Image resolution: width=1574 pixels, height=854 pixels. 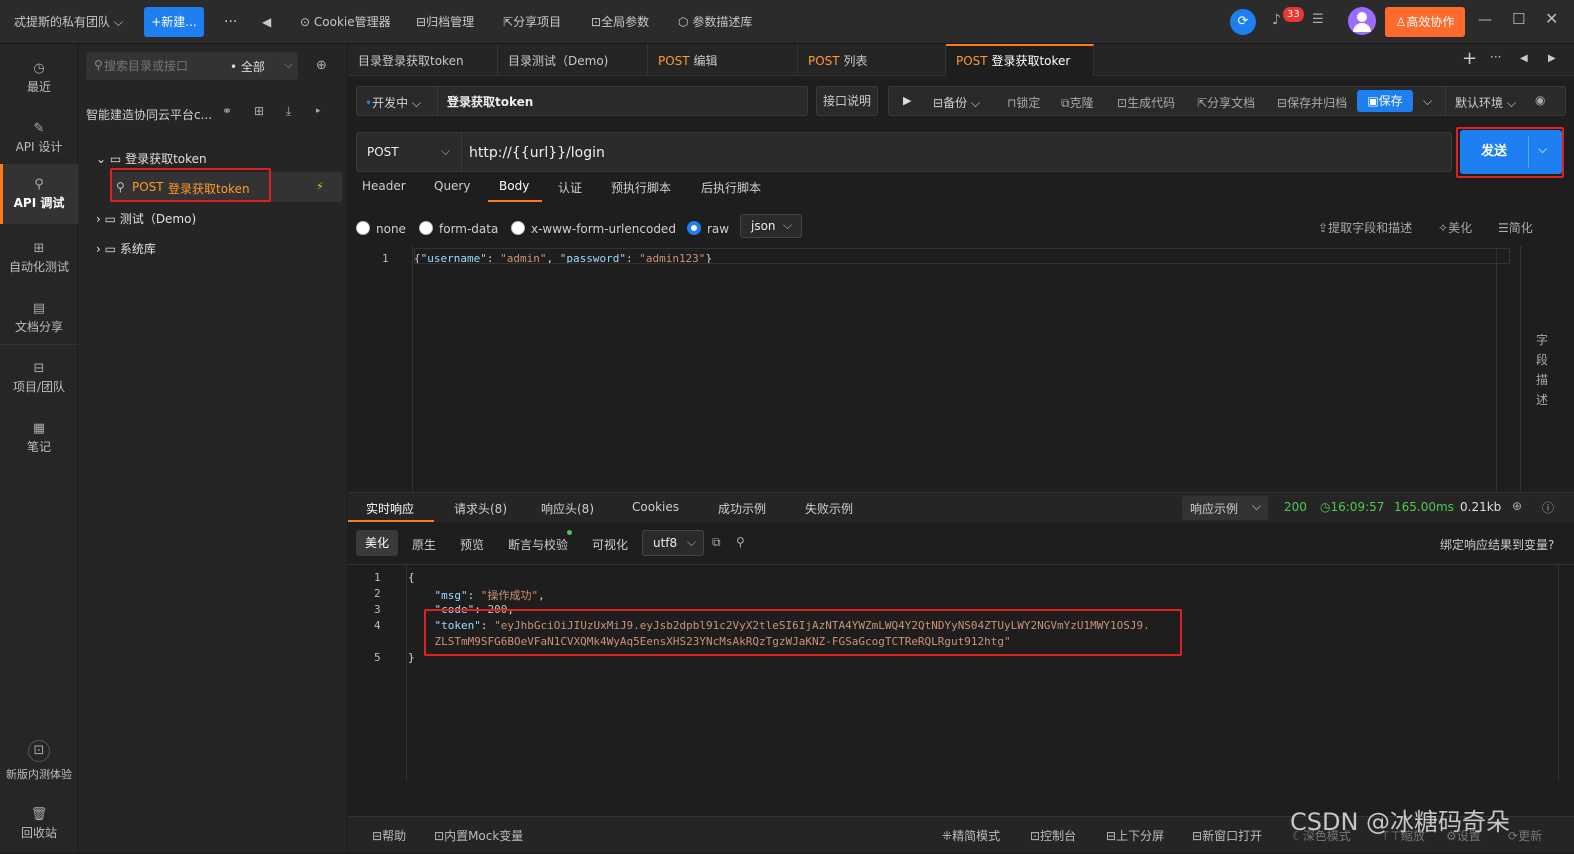 I want to click on share-tree-icon: ⚭, so click(x=227, y=111).